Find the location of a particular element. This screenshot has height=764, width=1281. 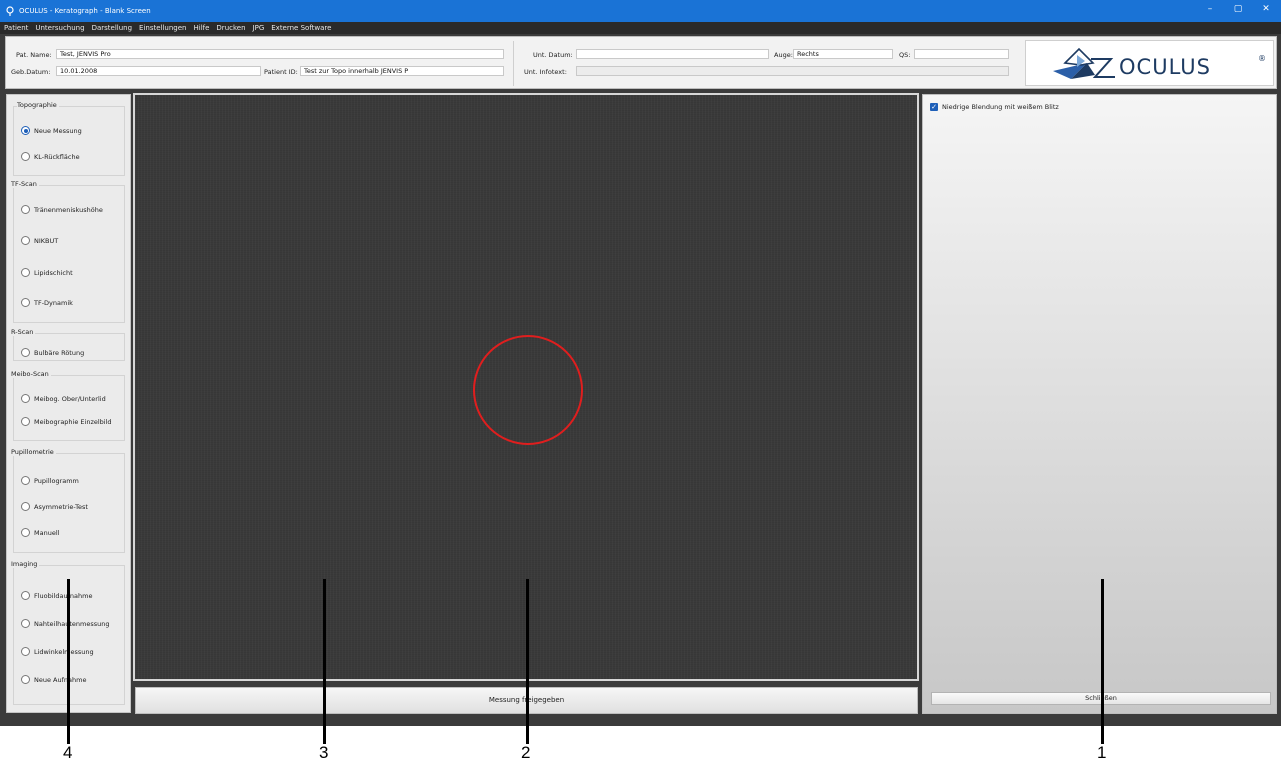

group-title-r-scan: R-Scan is located at coordinates (23, 332).